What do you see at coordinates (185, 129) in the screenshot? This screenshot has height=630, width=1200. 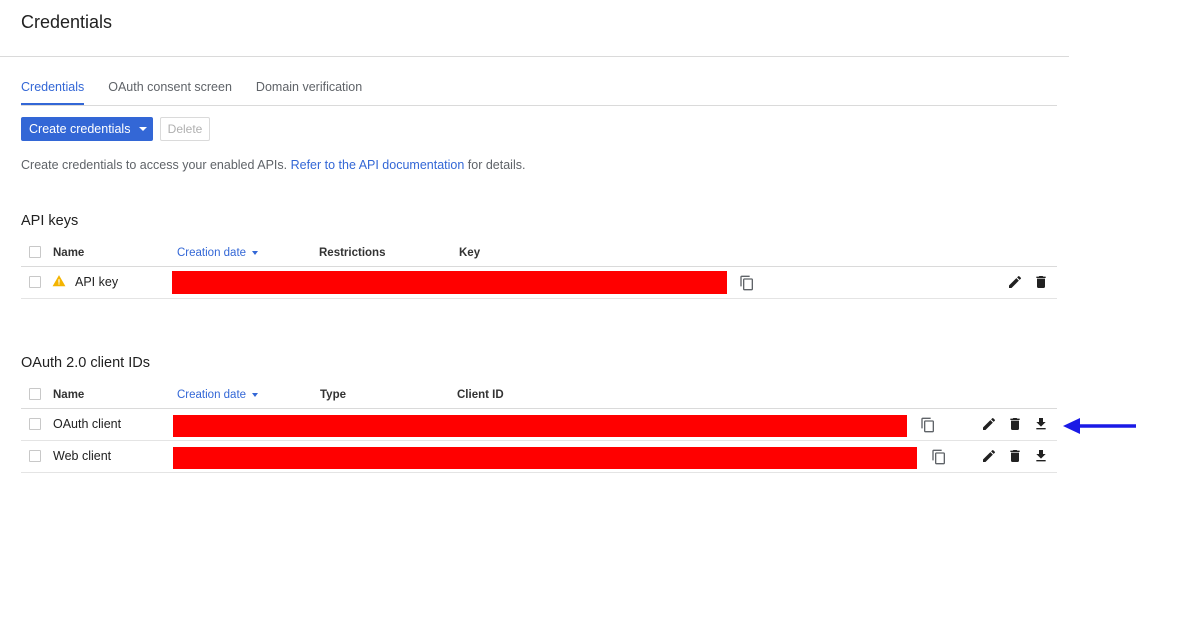 I see `delete-button: Delete` at bounding box center [185, 129].